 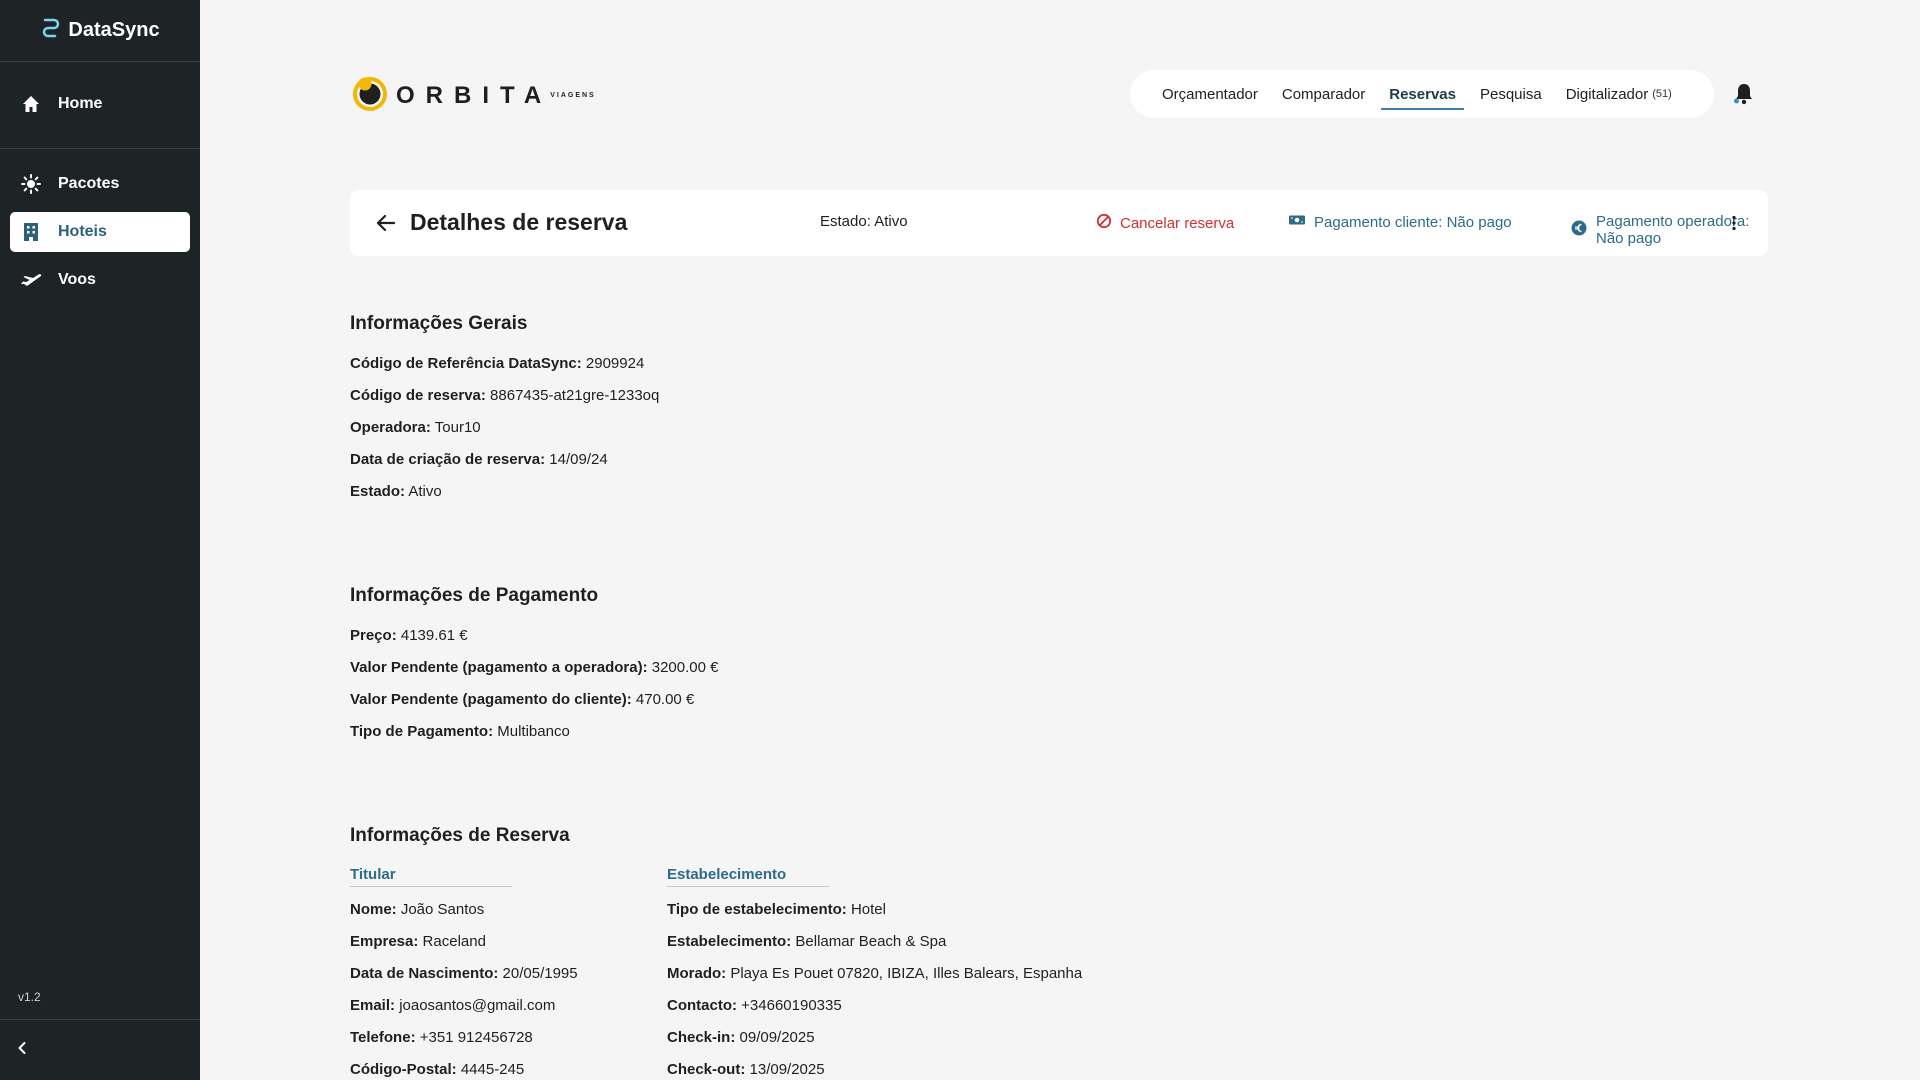 What do you see at coordinates (791, 1005) in the screenshot?
I see `field-value: +34660190335` at bounding box center [791, 1005].